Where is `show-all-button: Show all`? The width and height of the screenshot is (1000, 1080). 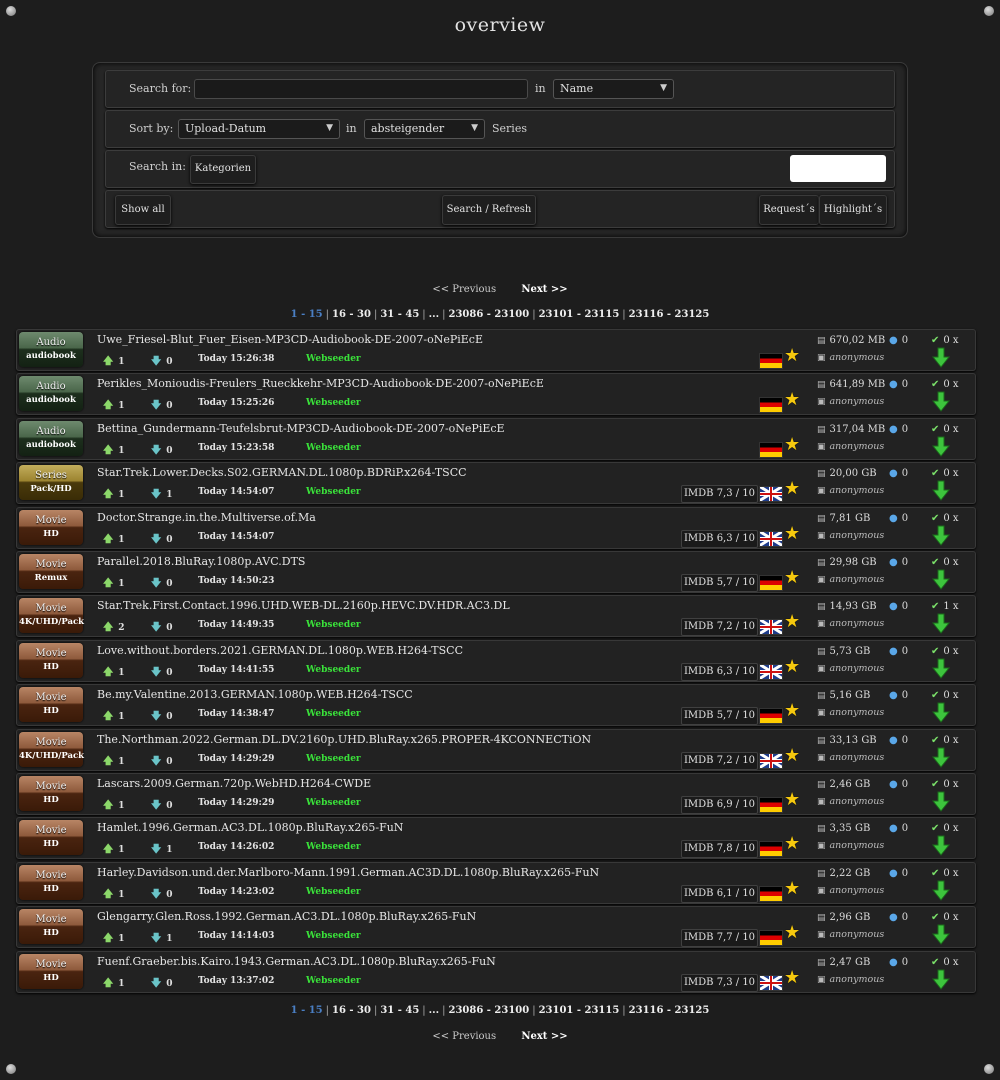 show-all-button: Show all is located at coordinates (143, 210).